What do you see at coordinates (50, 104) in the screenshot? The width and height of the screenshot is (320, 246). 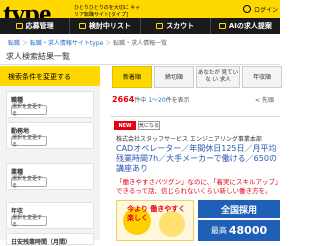 I see `filter-job-type: 職種 選択を変更する` at bounding box center [50, 104].